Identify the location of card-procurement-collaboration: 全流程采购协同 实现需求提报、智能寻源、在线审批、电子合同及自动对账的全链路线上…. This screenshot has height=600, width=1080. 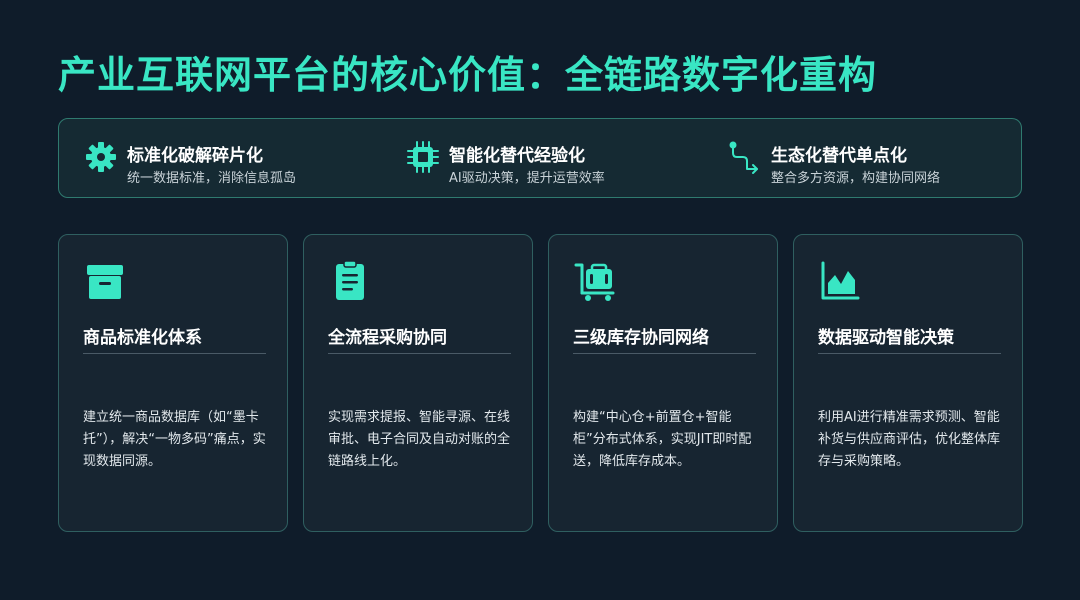
(418, 383).